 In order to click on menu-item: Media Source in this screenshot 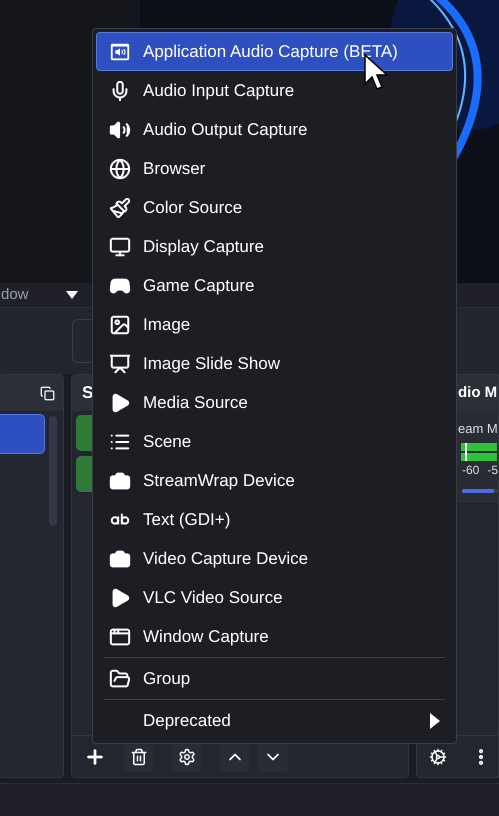, I will do `click(274, 402)`.